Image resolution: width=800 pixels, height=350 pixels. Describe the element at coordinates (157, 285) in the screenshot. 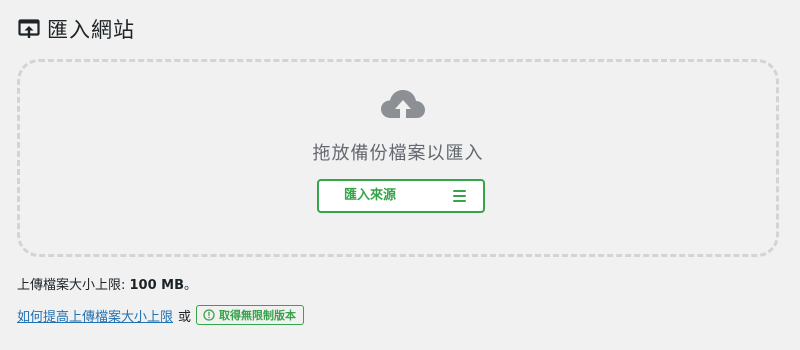

I see `limit-value: 100 MB` at that location.